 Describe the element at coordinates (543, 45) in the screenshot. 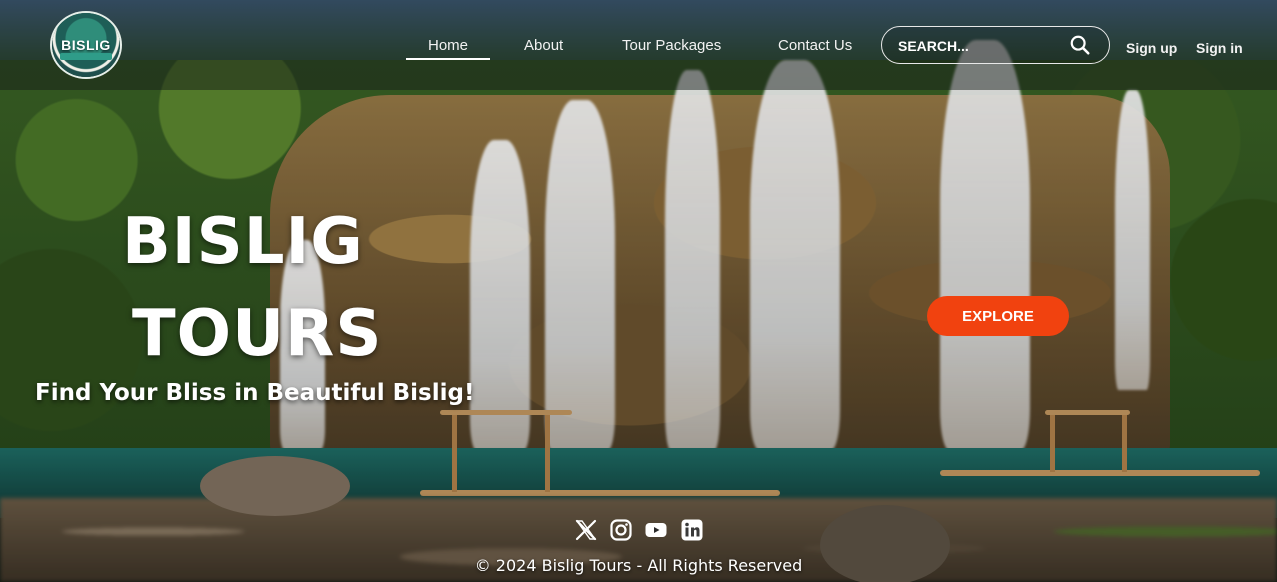

I see `nav-about-link: About` at that location.